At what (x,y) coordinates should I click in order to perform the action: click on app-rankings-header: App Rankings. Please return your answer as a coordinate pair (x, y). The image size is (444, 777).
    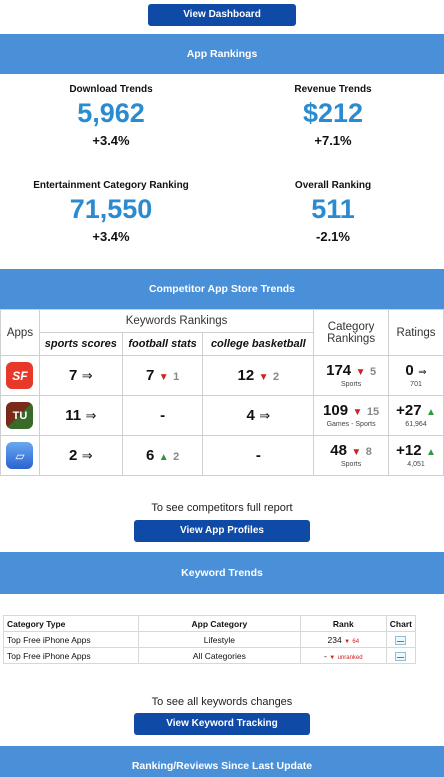
    Looking at the image, I should click on (222, 54).